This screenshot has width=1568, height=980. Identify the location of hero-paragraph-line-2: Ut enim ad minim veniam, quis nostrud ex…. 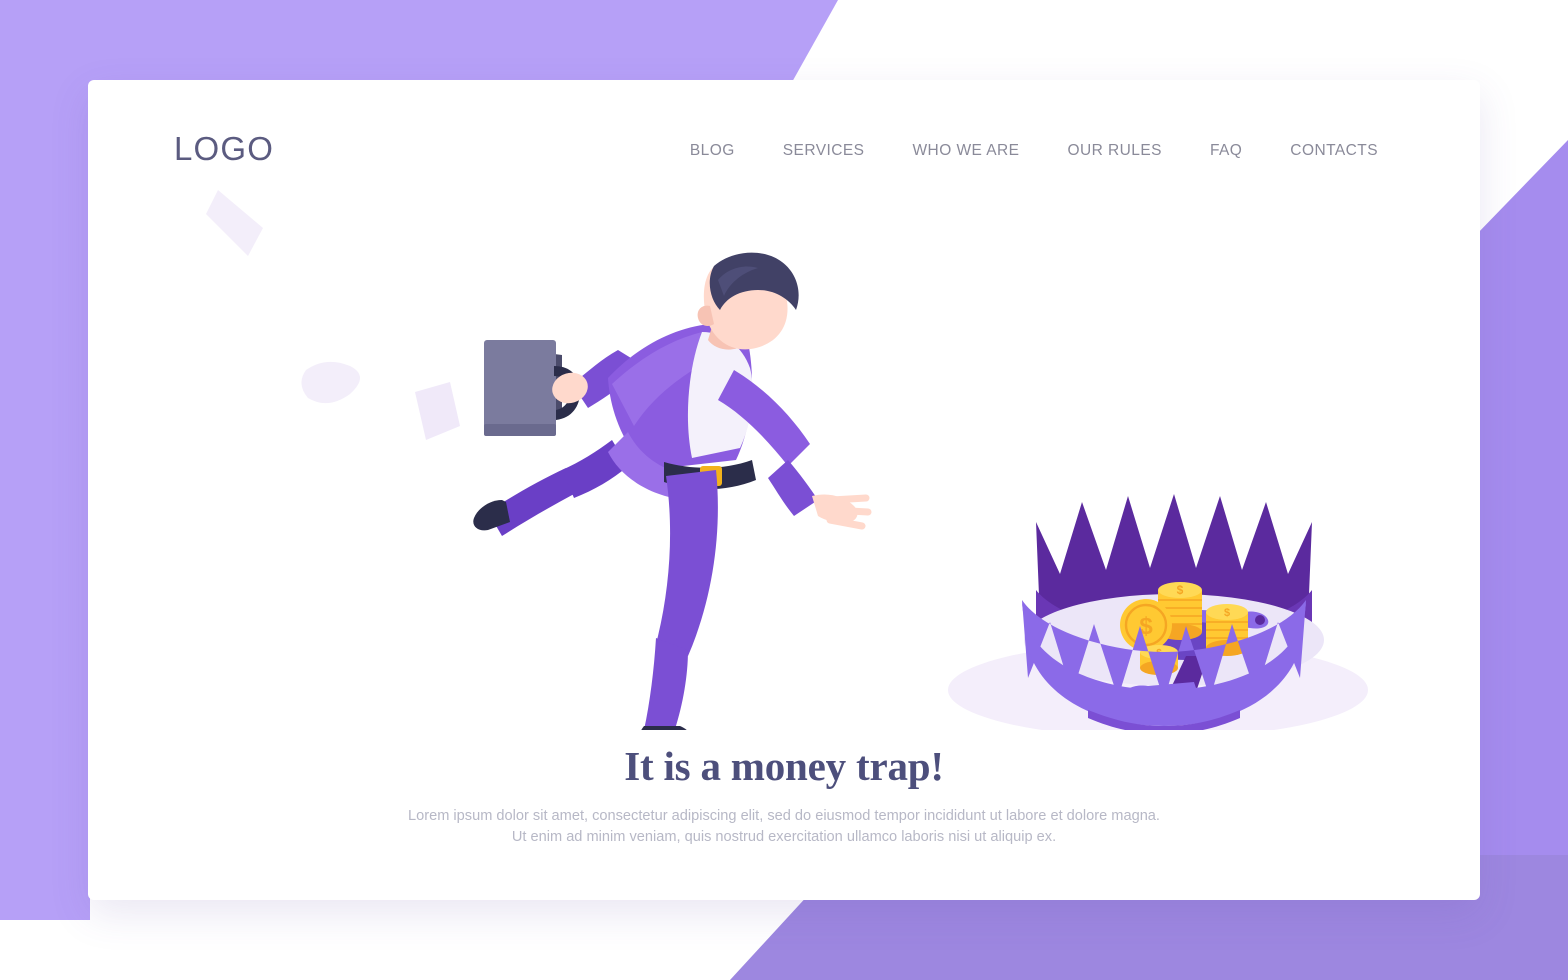
(784, 837).